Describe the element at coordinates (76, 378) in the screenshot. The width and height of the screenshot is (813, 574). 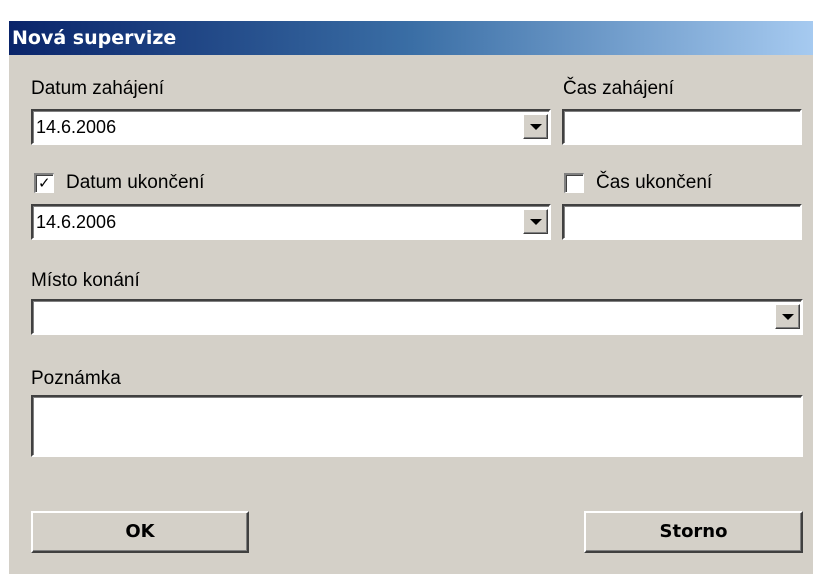
I see `note-label: Poznámka` at that location.